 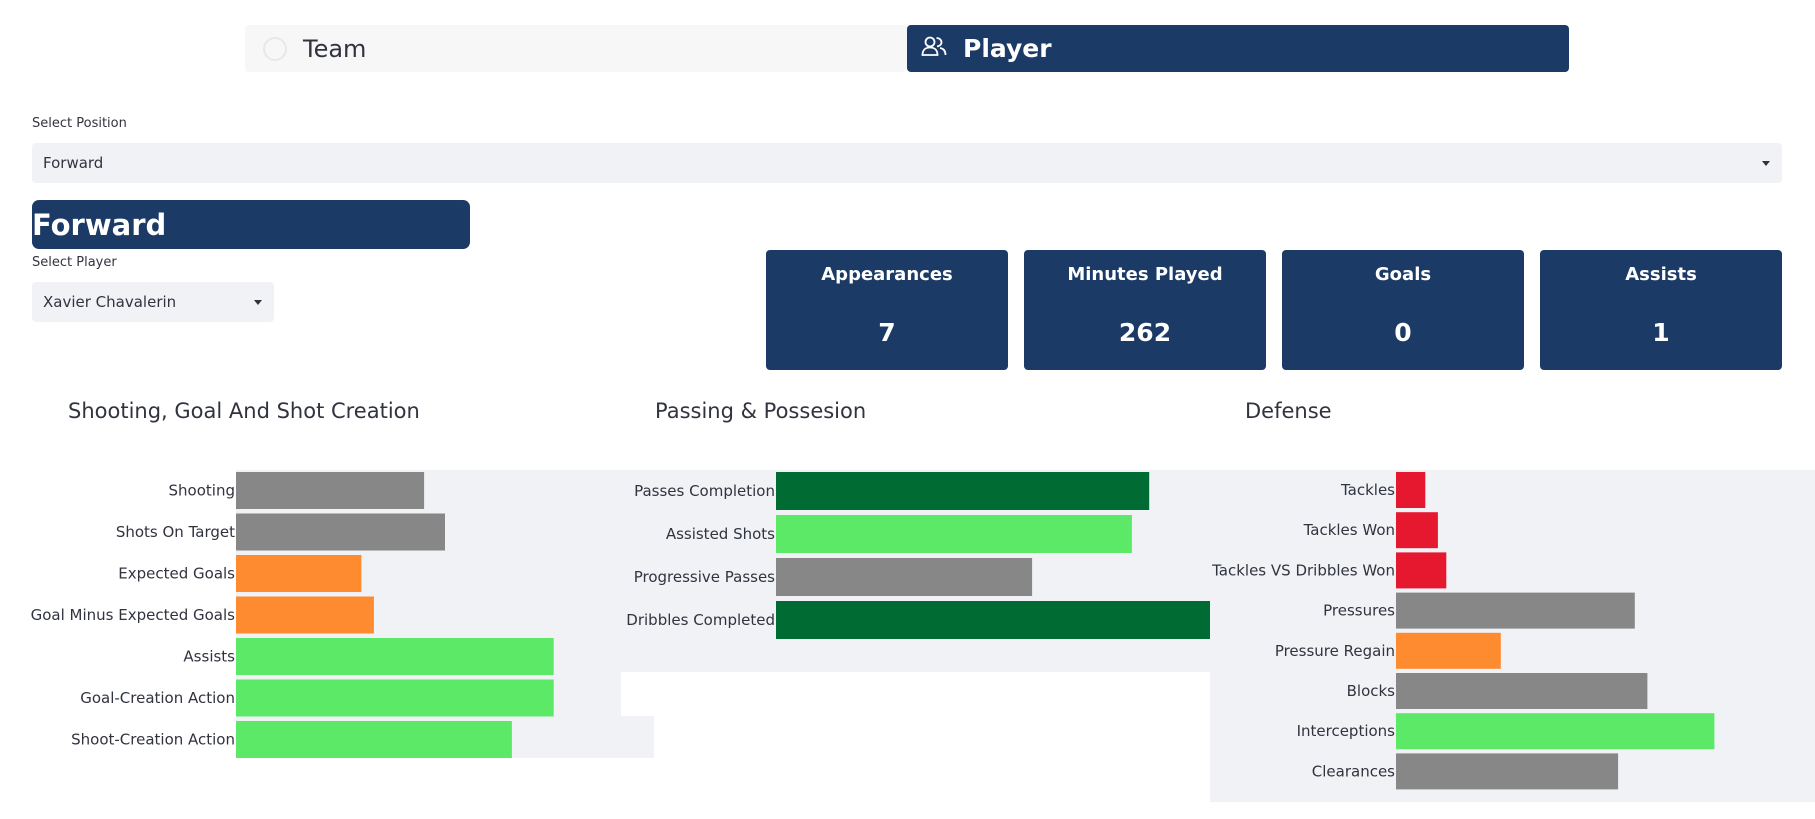 What do you see at coordinates (251, 224) in the screenshot?
I see `position-banner: Forward` at bounding box center [251, 224].